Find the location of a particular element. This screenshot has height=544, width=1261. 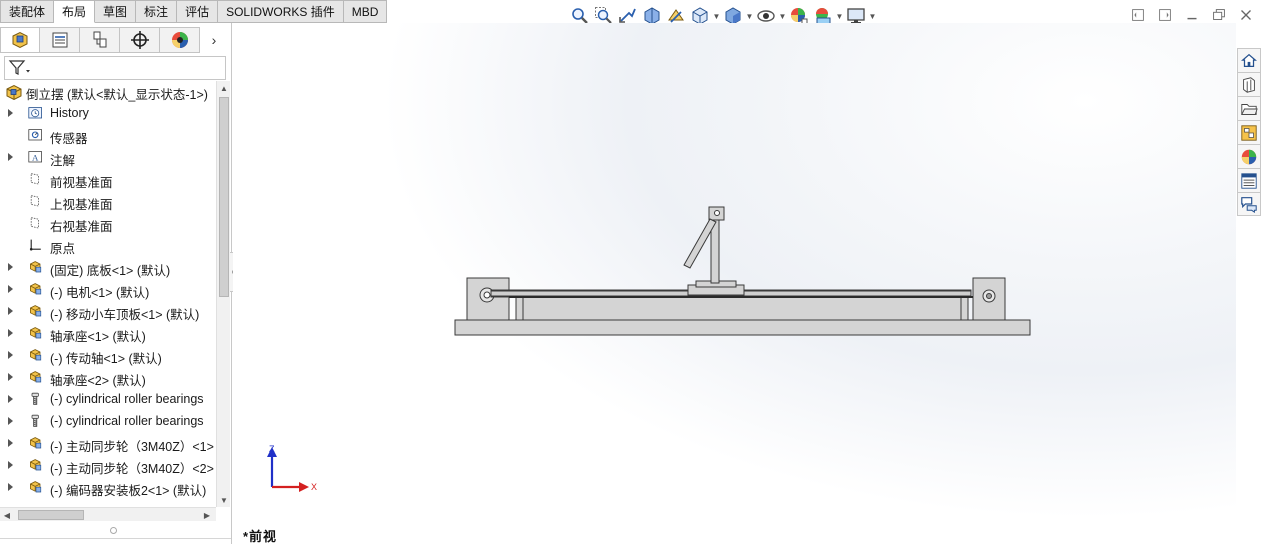

tree-item: (固定) 底板<1> (默认) is located at coordinates (108, 268).